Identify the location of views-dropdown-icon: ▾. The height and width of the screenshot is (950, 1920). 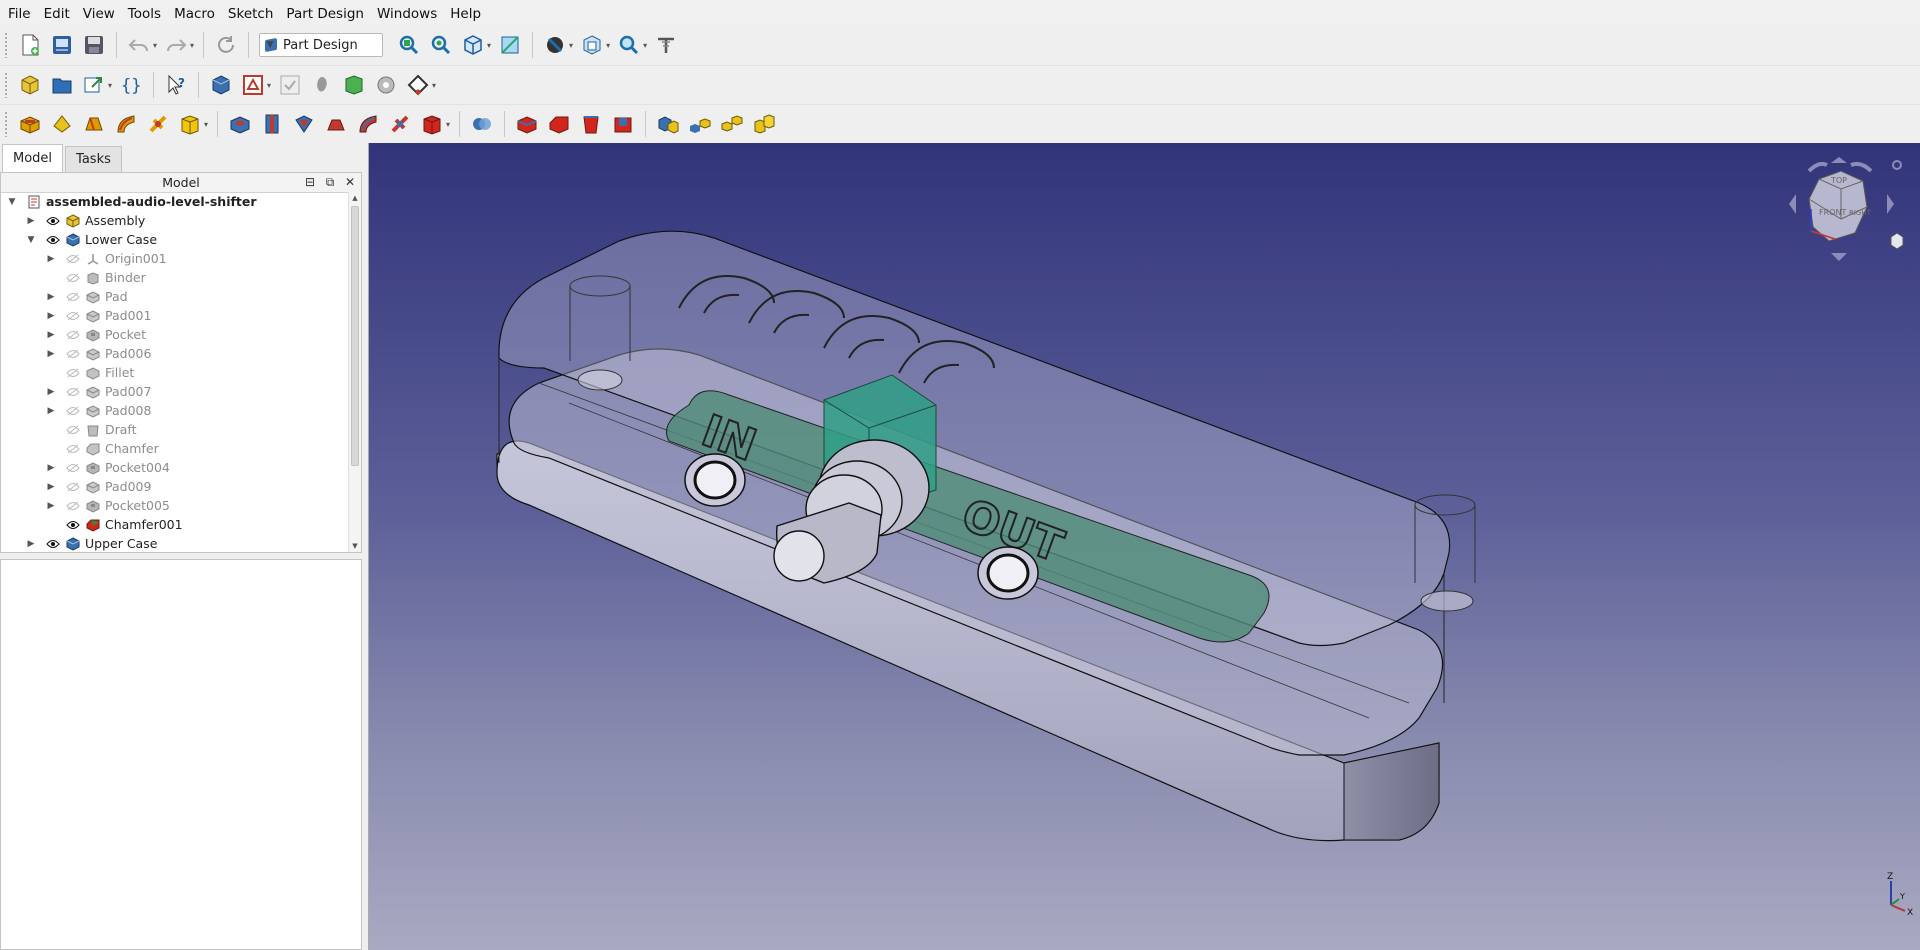
(489, 45).